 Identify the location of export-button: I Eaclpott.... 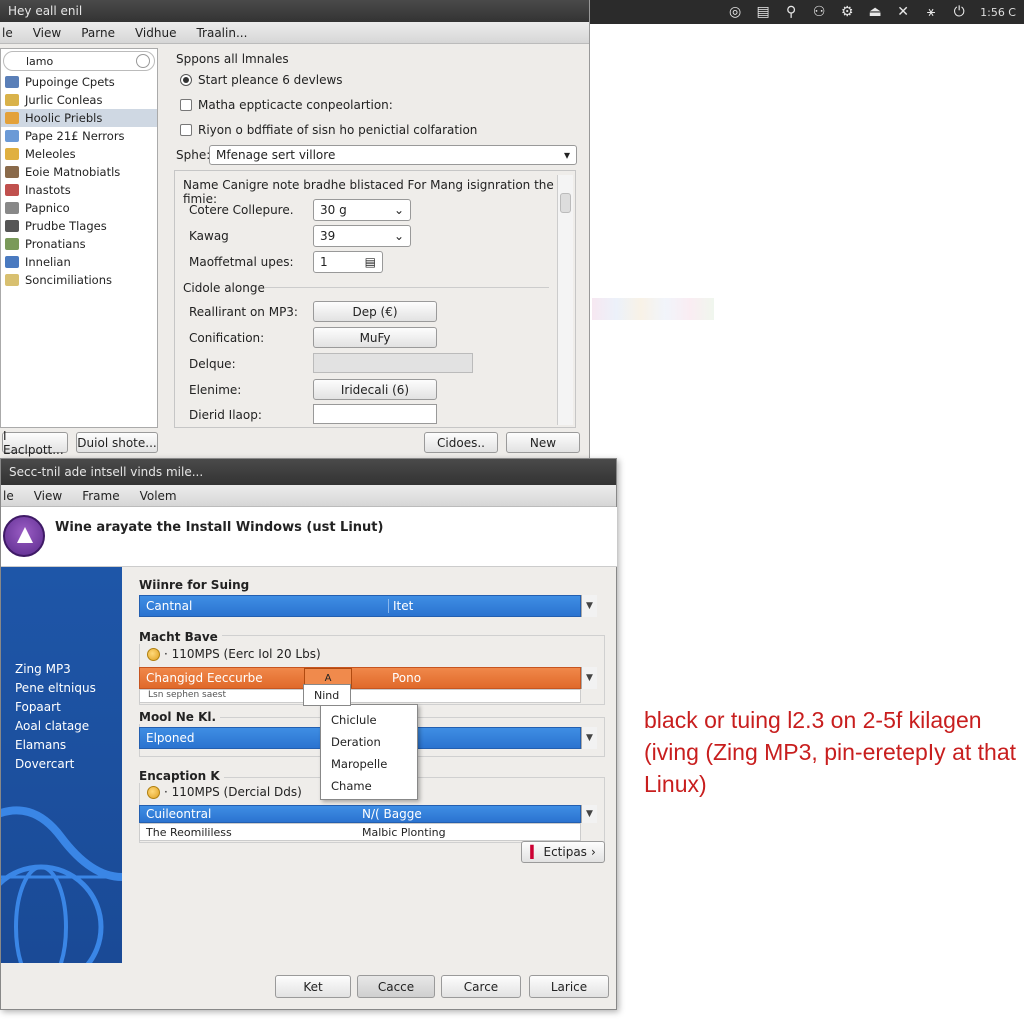
(35, 443).